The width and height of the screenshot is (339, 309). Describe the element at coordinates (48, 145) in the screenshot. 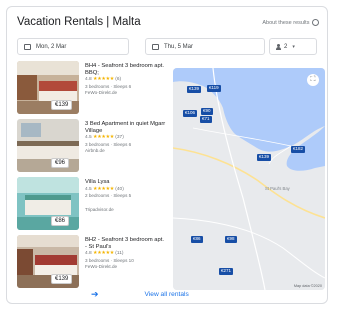

I see `listing-photo: €96` at that location.